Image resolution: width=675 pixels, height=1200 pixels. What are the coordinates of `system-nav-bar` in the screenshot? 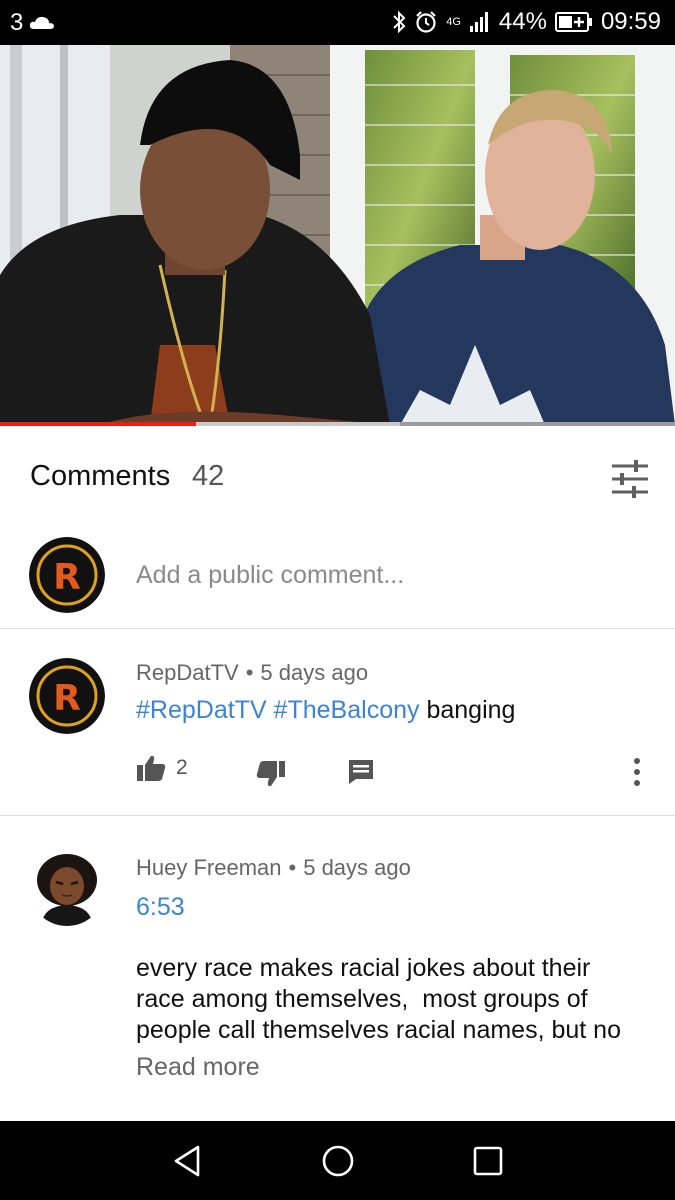 It's located at (337, 1160).